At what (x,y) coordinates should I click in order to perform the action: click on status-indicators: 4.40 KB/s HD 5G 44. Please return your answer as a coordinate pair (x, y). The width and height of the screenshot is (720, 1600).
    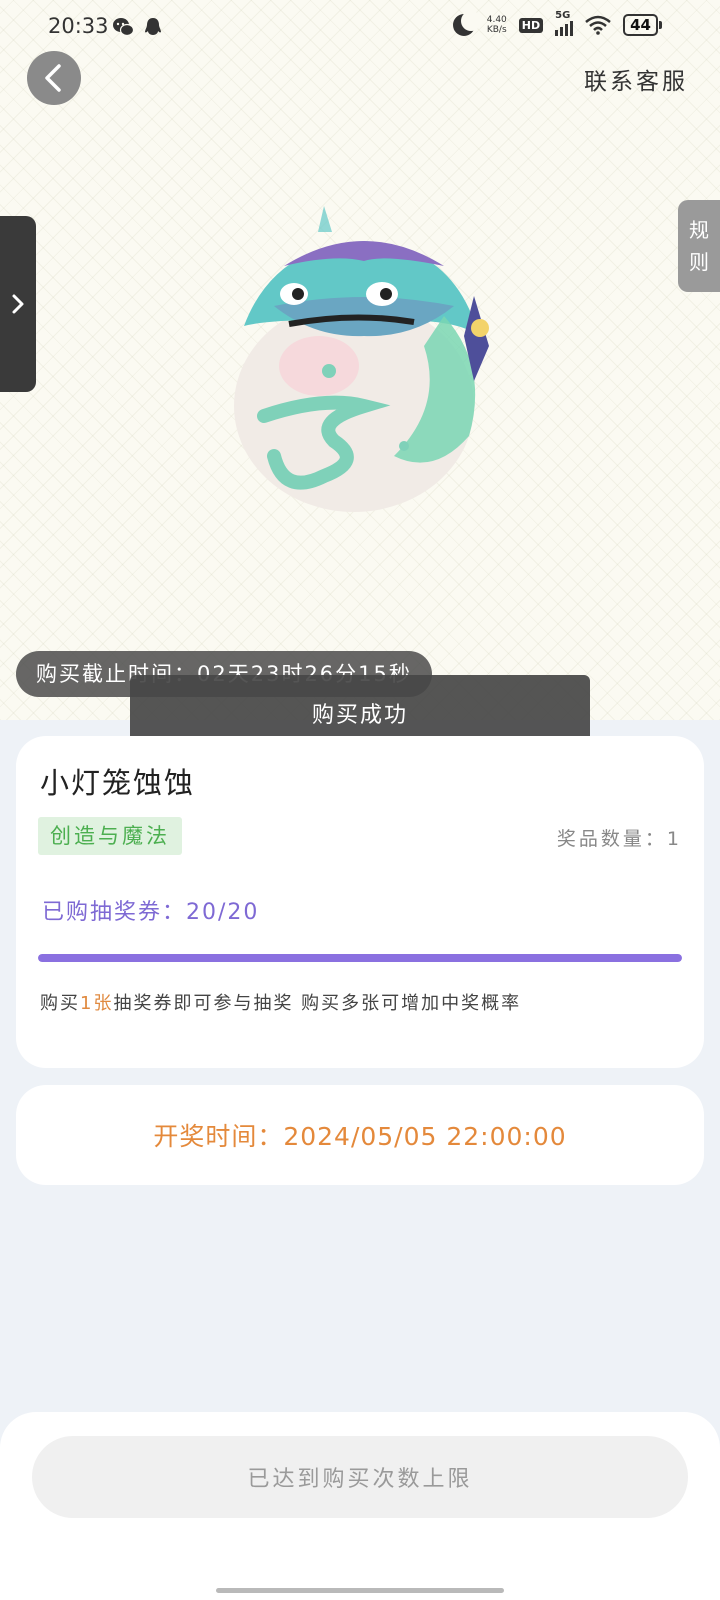
    Looking at the image, I should click on (557, 23).